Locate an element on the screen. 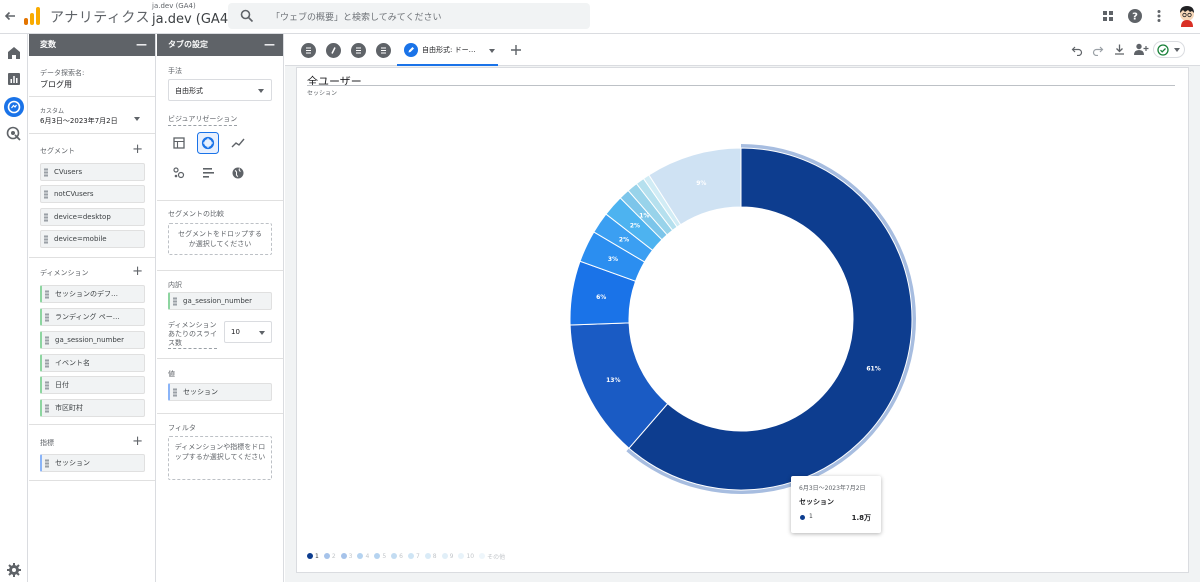 This screenshot has width=1200, height=582. left-nav is located at coordinates (14, 308).